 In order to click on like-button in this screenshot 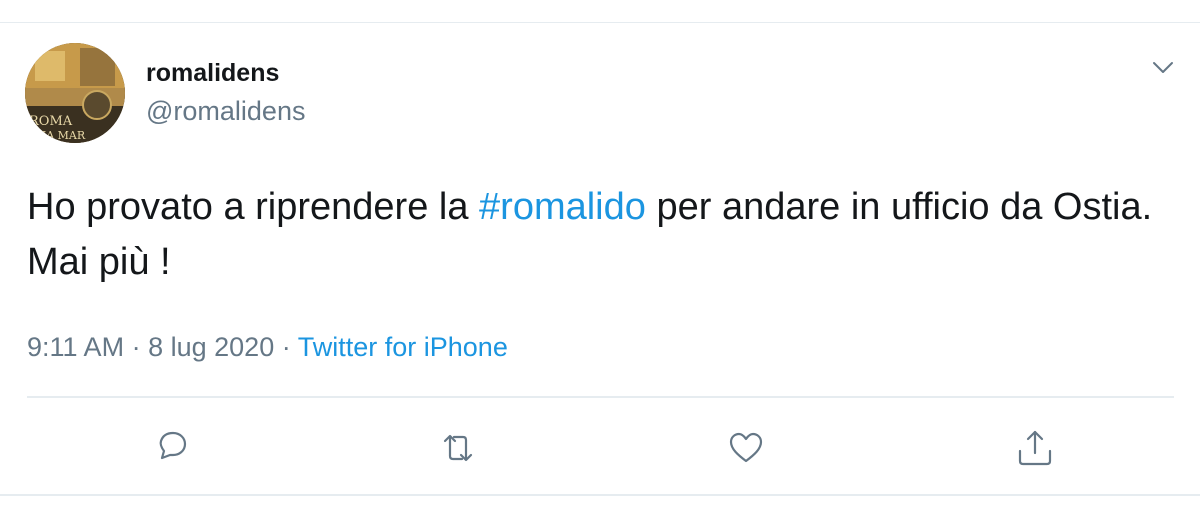, I will do `click(746, 448)`.